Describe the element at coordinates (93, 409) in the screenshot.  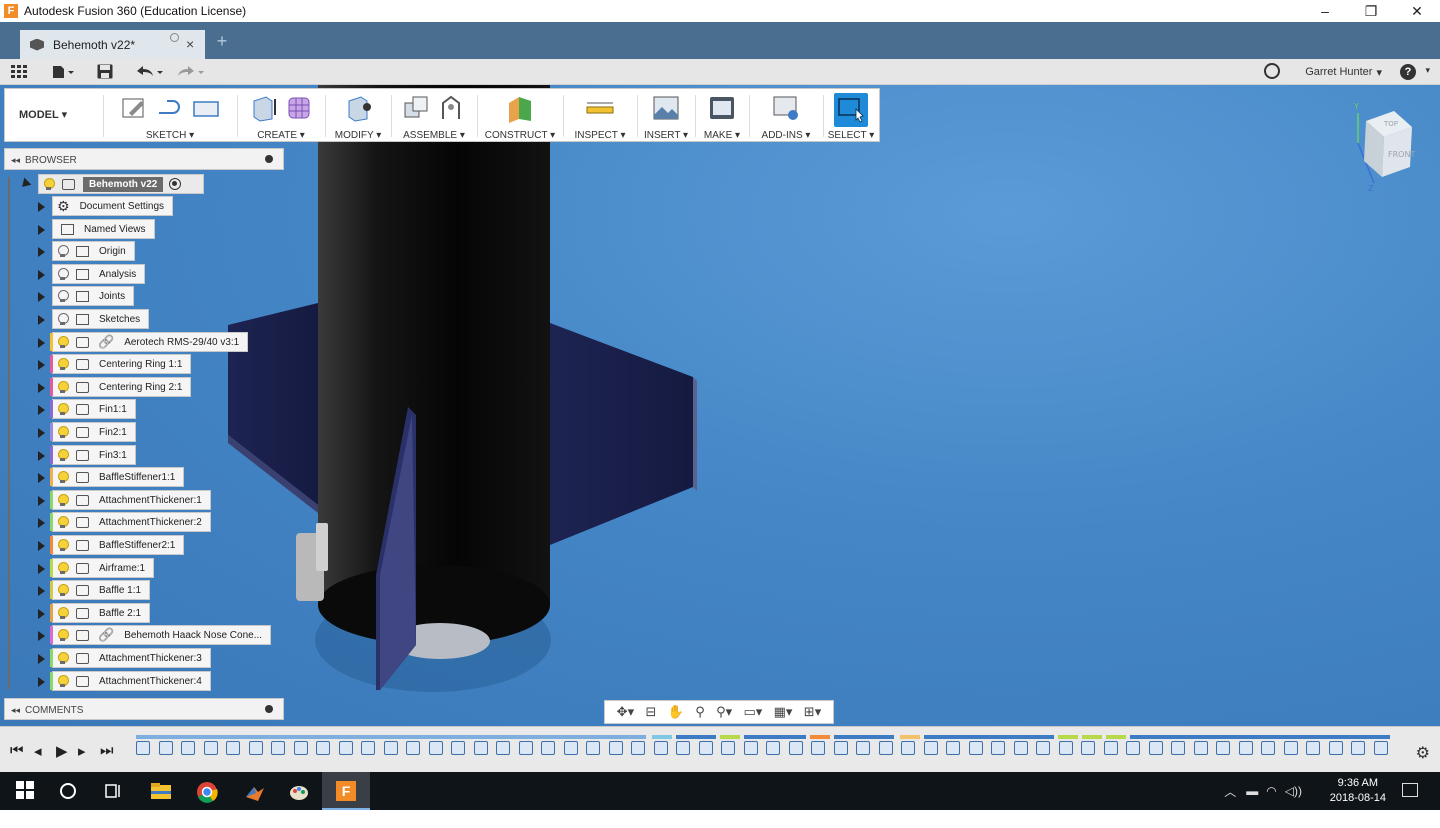
I see `browser-node: Fin1:1` at that location.